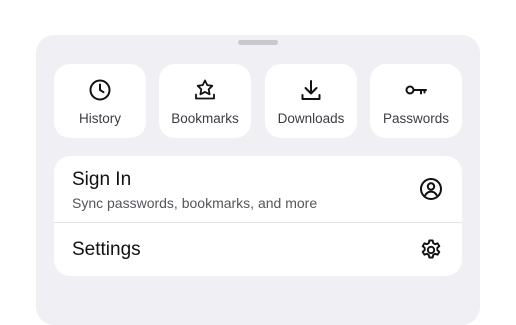 The width and height of the screenshot is (516, 325). Describe the element at coordinates (195, 203) in the screenshot. I see `sign-in-subtitle: Sync passwords, bookmarks, and more` at that location.